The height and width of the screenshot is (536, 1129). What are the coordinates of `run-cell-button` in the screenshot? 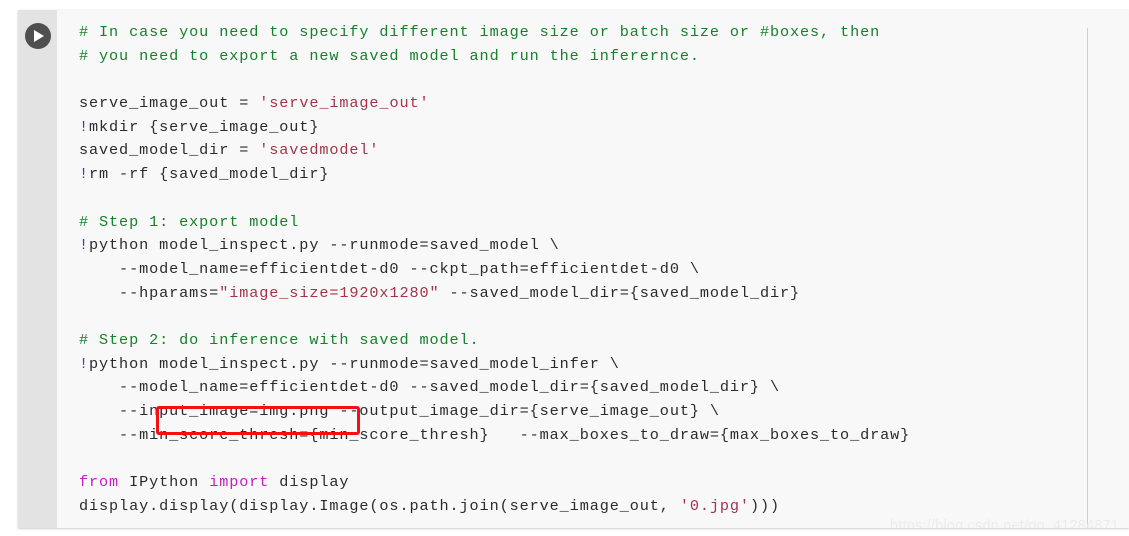 It's located at (38, 36).